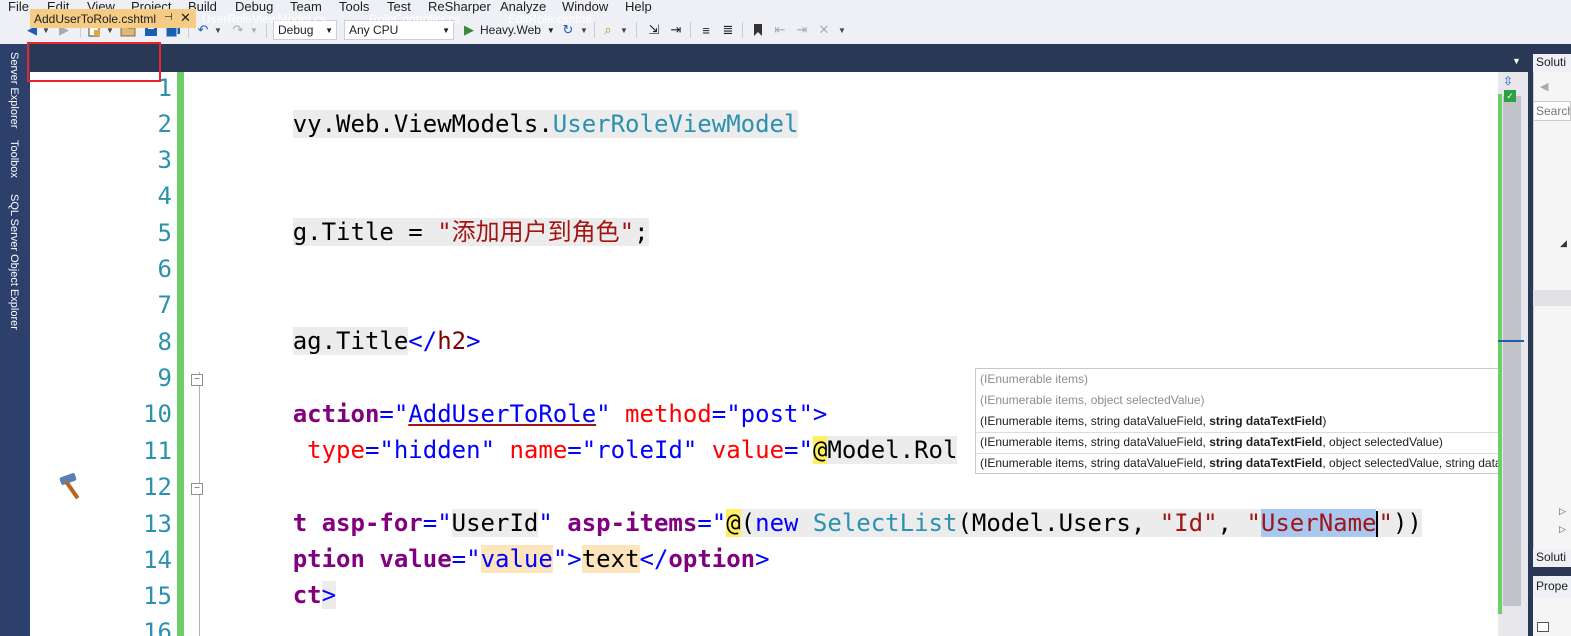 This screenshot has height=636, width=1571. Describe the element at coordinates (802, 30) in the screenshot. I see `next-bookmark-icon: ⇥` at that location.